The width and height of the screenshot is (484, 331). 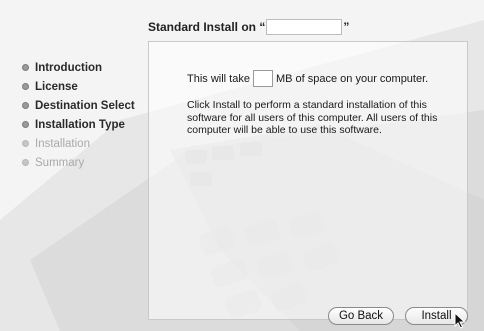 I want to click on step-installation-type: Installation Type, so click(x=78, y=124).